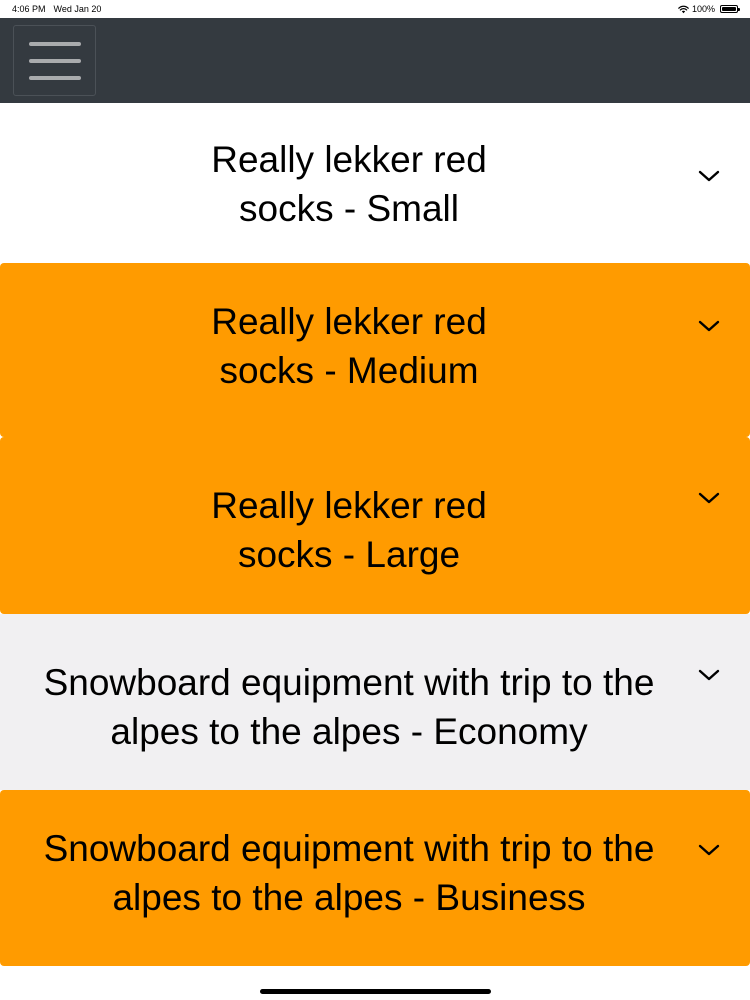 This screenshot has width=750, height=1000. Describe the element at coordinates (349, 530) in the screenshot. I see `product-title: Really lekker red socks - Large` at that location.